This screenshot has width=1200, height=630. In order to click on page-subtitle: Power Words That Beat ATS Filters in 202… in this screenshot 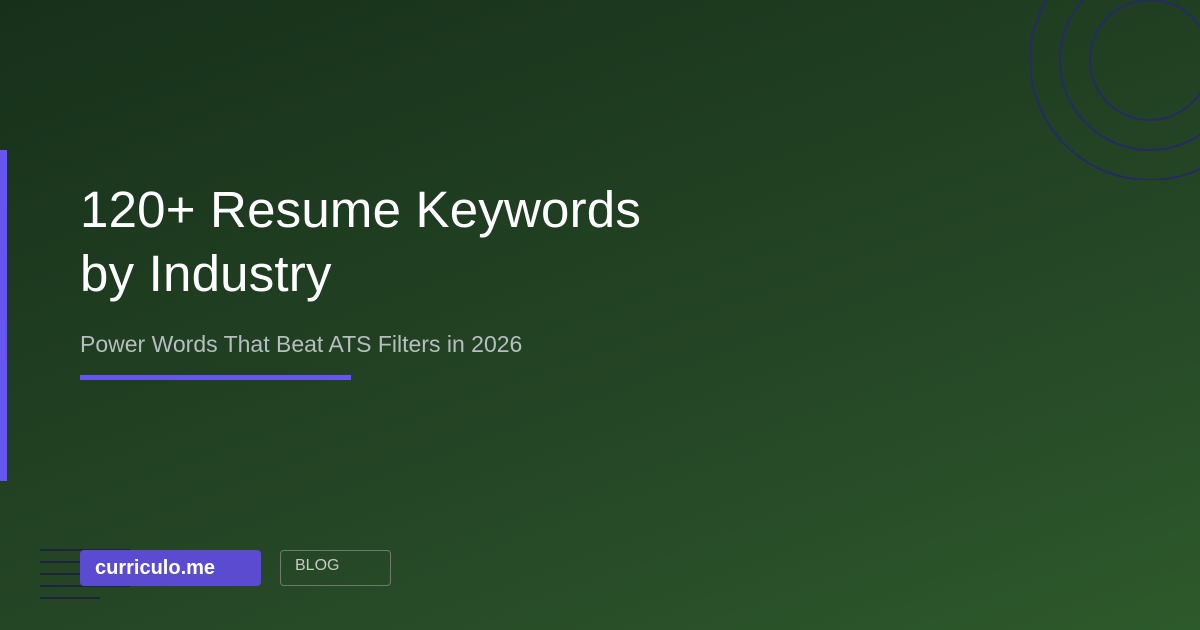, I will do `click(301, 344)`.